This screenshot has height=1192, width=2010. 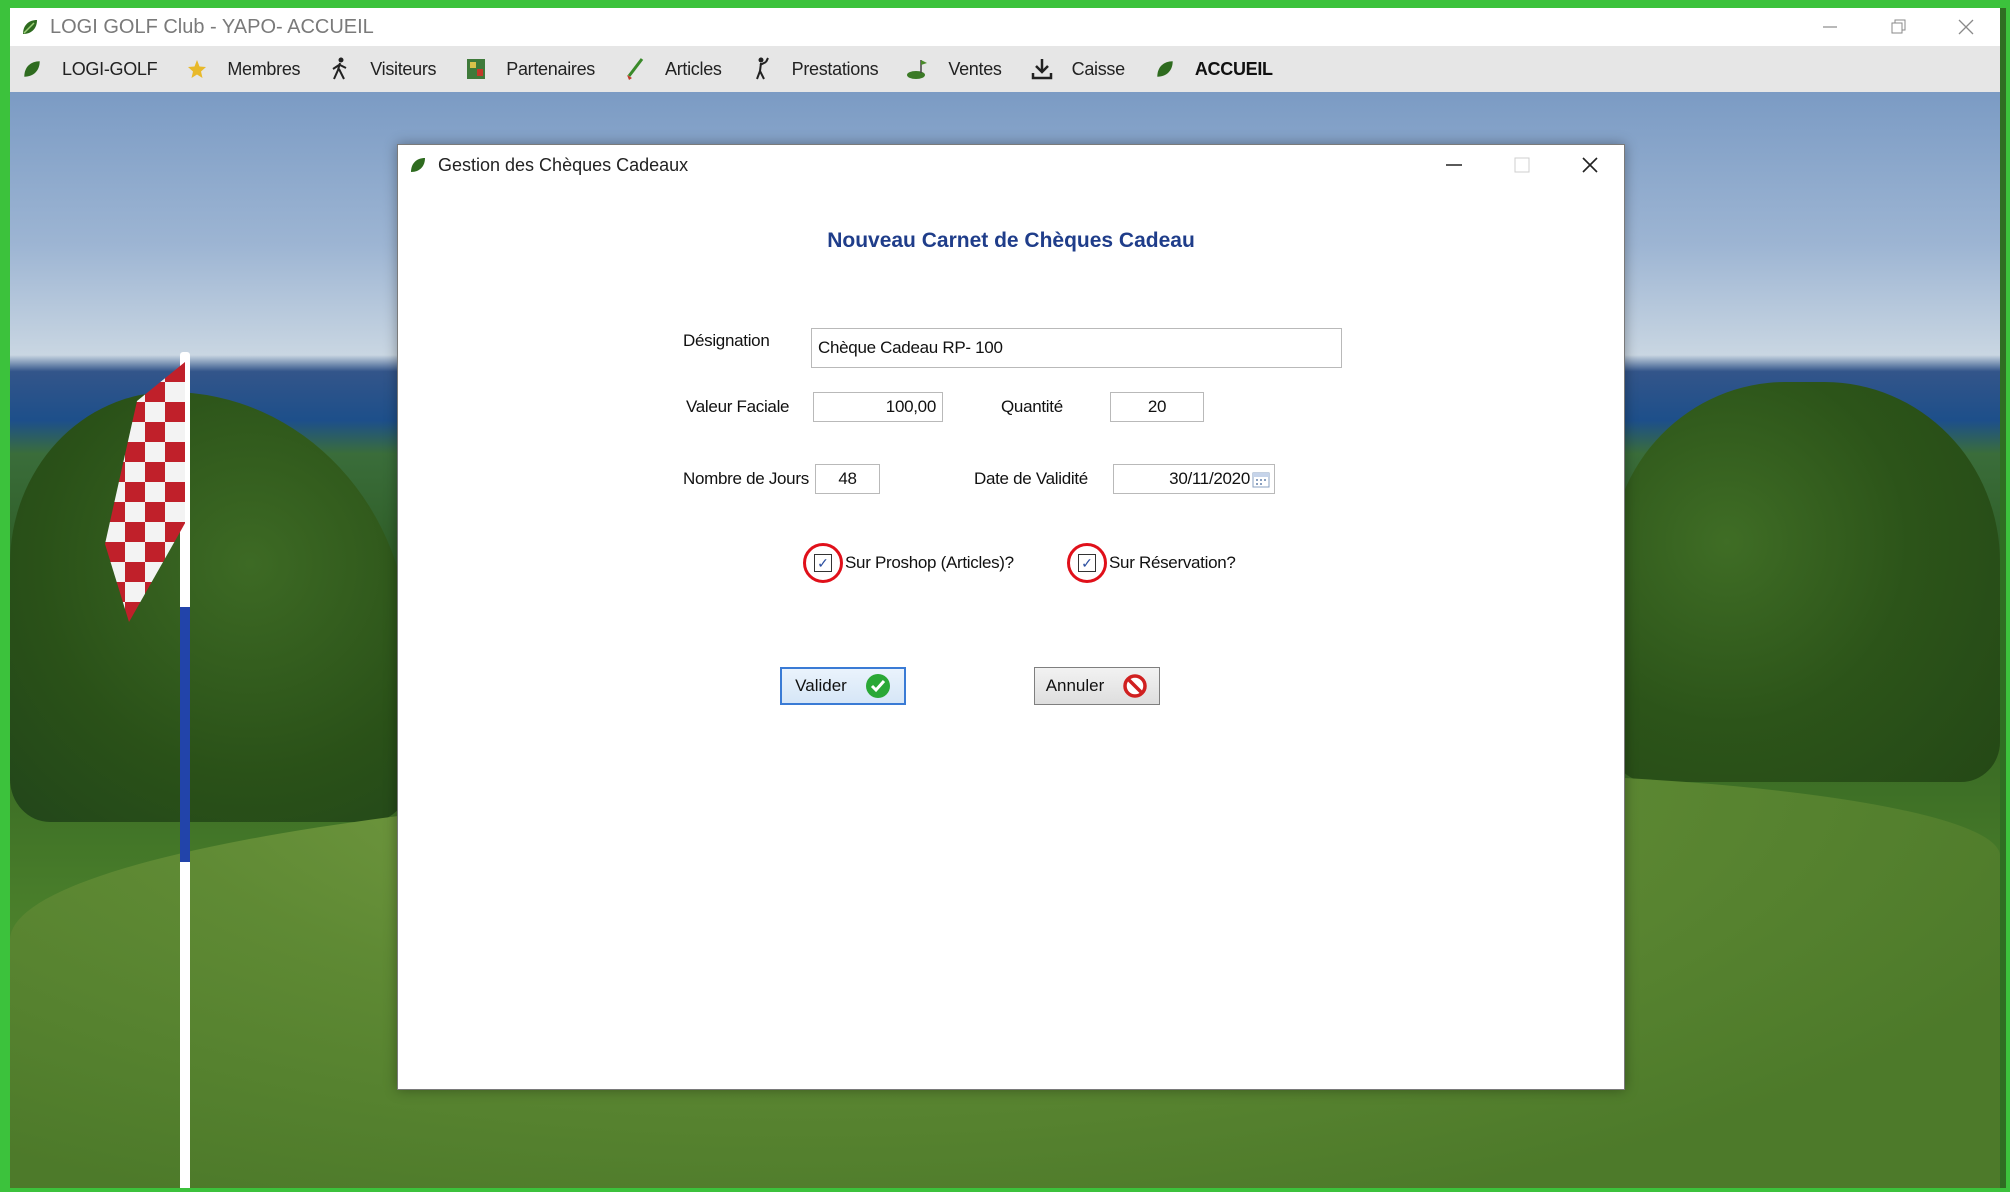 What do you see at coordinates (1157, 407) in the screenshot?
I see `quantite-input` at bounding box center [1157, 407].